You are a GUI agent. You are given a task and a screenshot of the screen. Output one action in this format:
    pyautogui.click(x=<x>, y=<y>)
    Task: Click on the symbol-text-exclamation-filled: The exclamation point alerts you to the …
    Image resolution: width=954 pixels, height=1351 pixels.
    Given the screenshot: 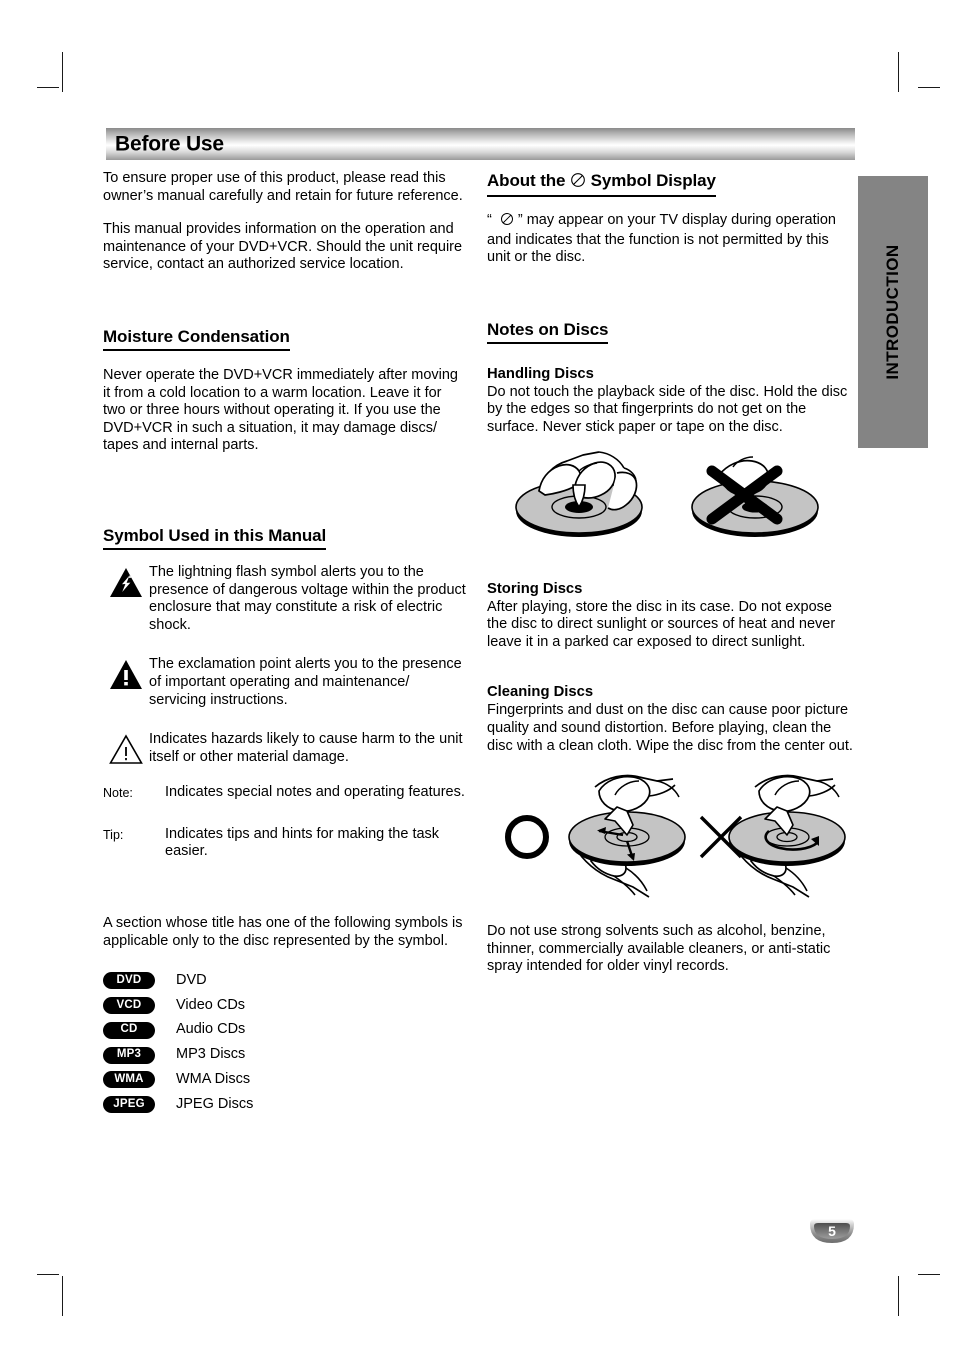 What is the action you would take?
    pyautogui.click(x=305, y=682)
    